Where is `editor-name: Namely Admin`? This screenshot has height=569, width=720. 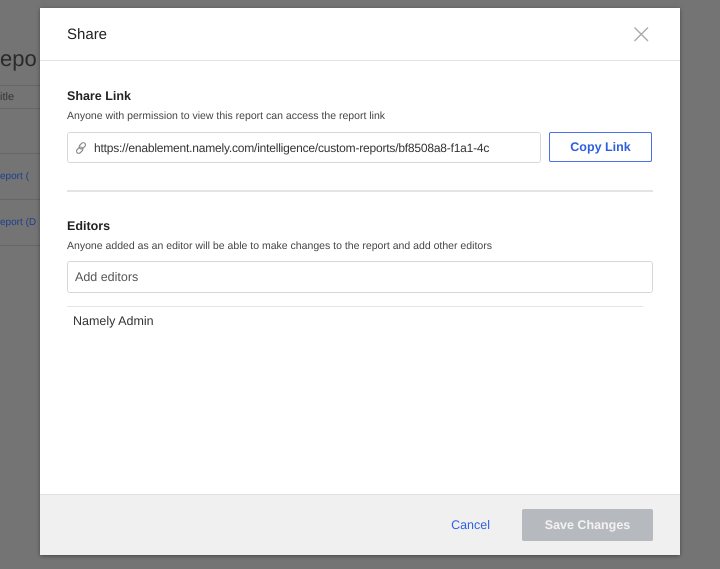 editor-name: Namely Admin is located at coordinates (113, 321).